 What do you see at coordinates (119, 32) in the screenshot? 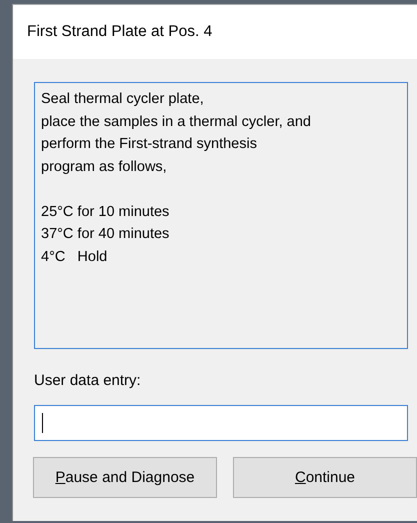
I see `window-title: First Strand Plate at Pos. 4` at bounding box center [119, 32].